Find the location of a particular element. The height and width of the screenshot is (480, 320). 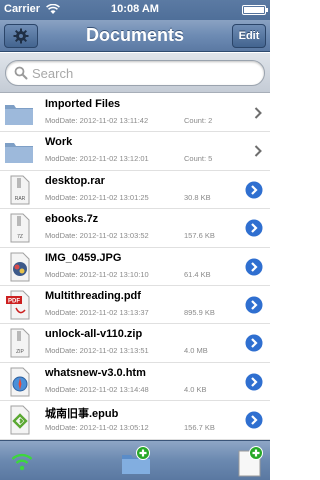

svg-text: RAR is located at coordinates (20, 199).